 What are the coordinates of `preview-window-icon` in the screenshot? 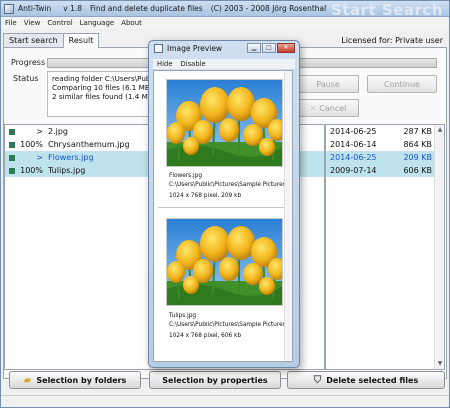 It's located at (158, 48).